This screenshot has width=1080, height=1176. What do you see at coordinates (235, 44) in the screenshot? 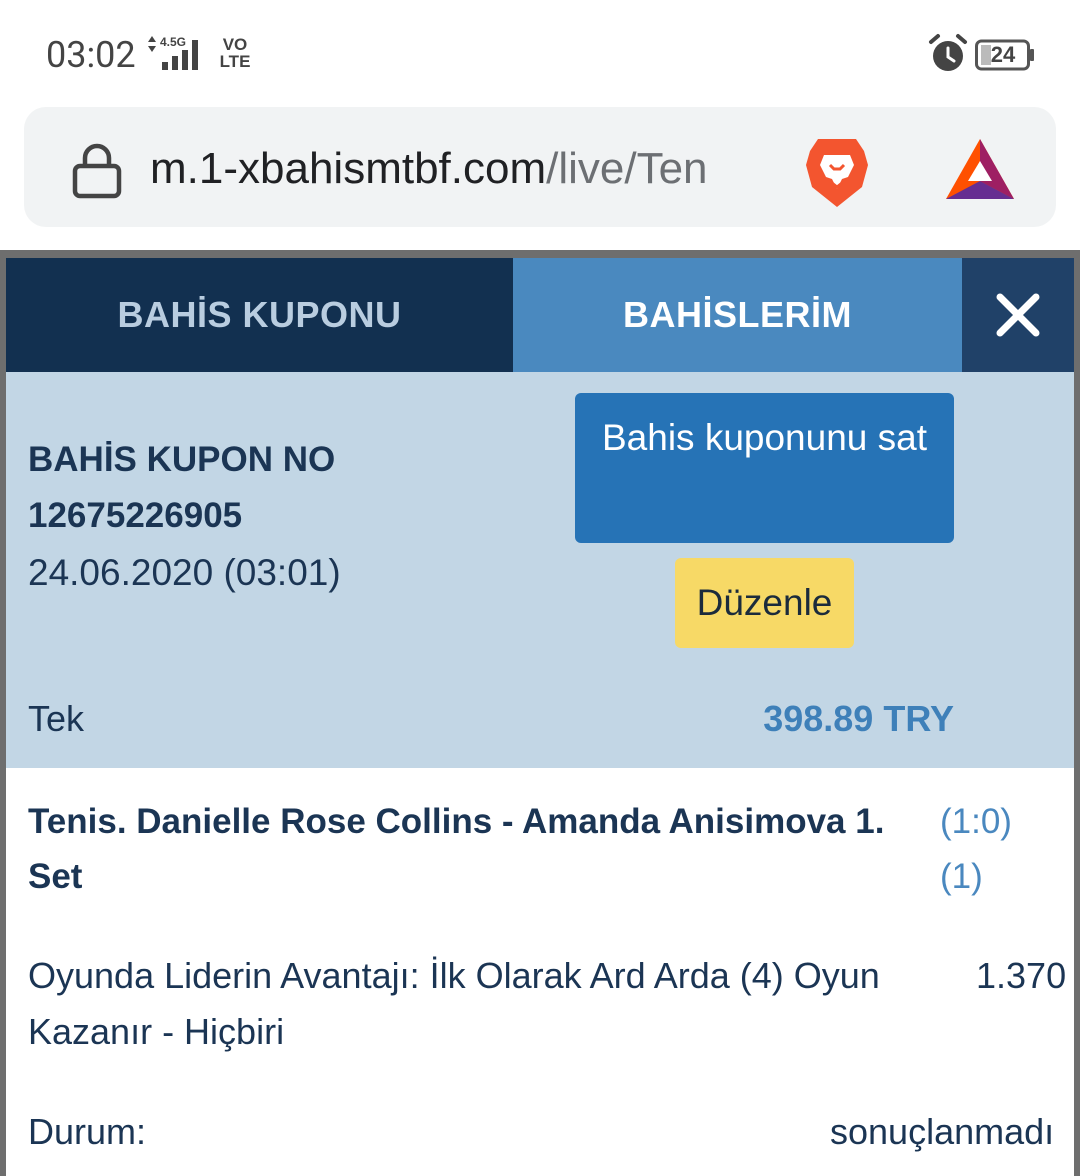
I see `volte-line-1: VO` at bounding box center [235, 44].